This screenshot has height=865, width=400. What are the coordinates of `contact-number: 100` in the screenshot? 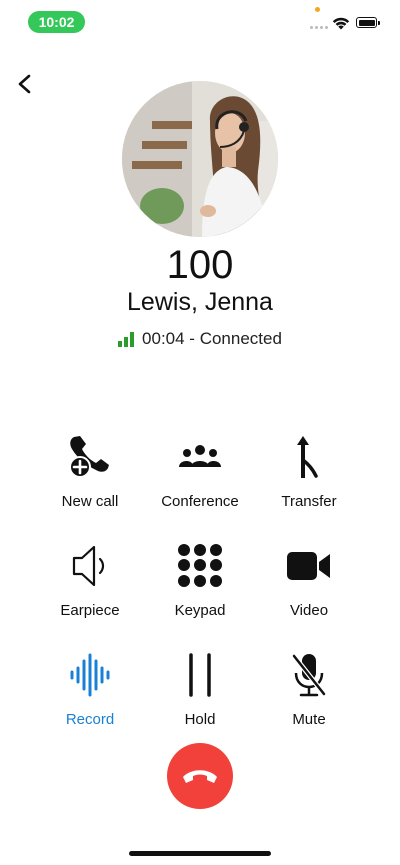 It's located at (200, 265).